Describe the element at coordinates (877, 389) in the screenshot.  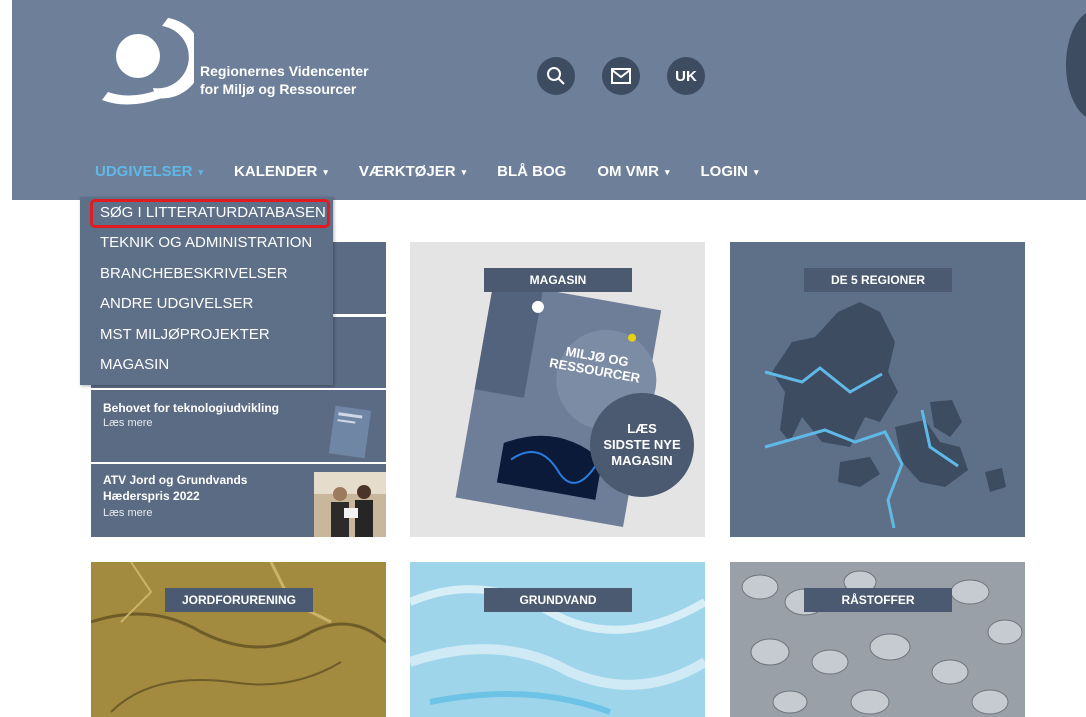
I see `tile-regioner: DE 5 REGIONER` at that location.